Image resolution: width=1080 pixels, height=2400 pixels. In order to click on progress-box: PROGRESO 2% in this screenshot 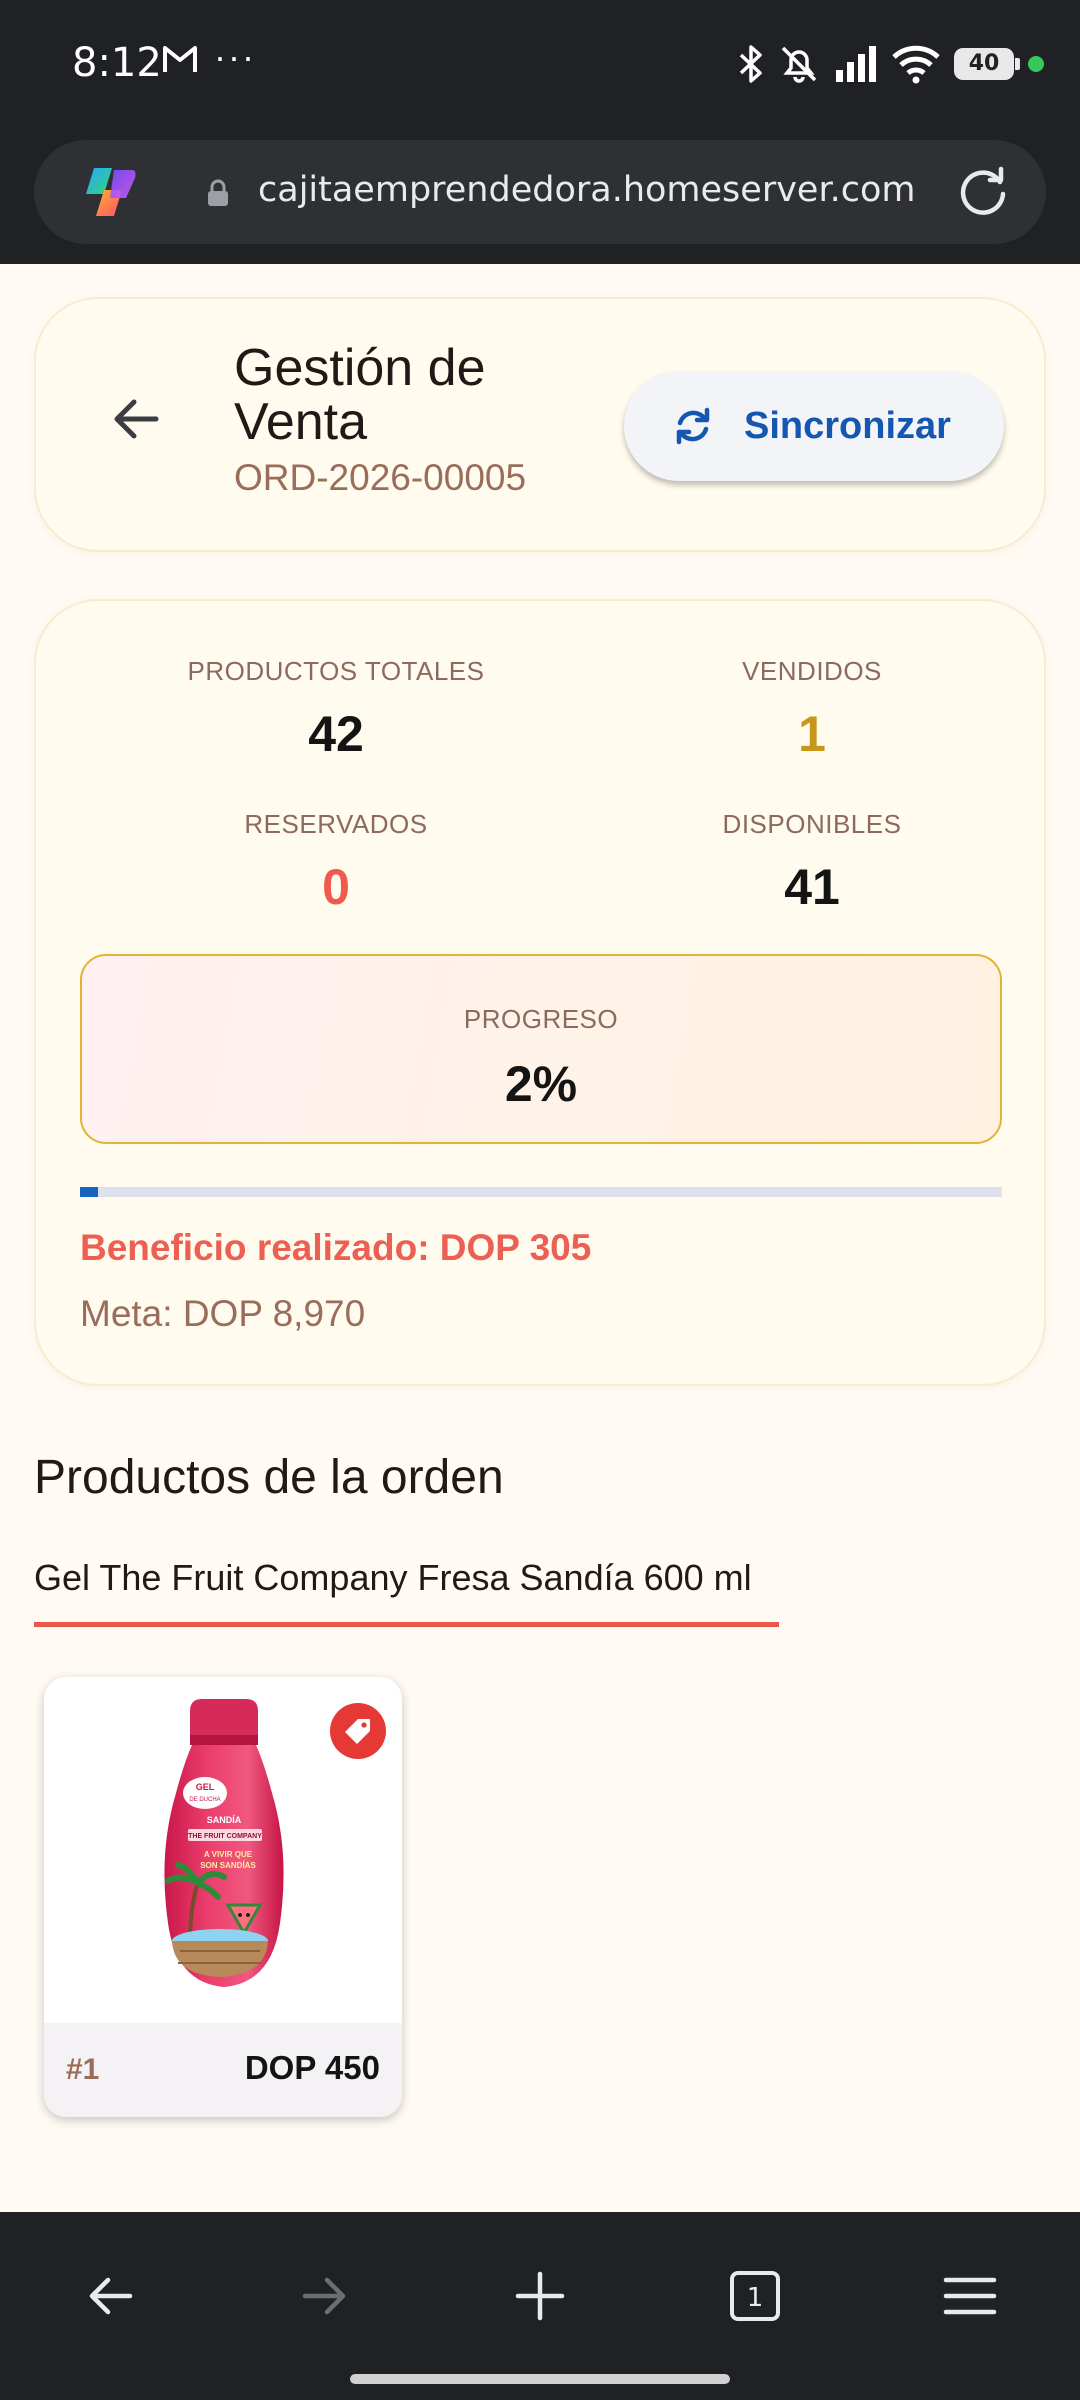, I will do `click(541, 1049)`.